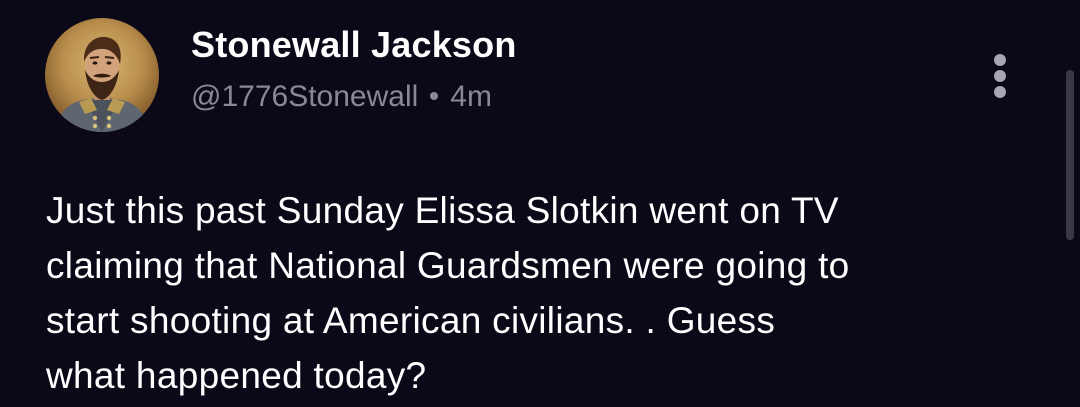 The height and width of the screenshot is (407, 1080). I want to click on portrait-avatar-icon, so click(102, 84).